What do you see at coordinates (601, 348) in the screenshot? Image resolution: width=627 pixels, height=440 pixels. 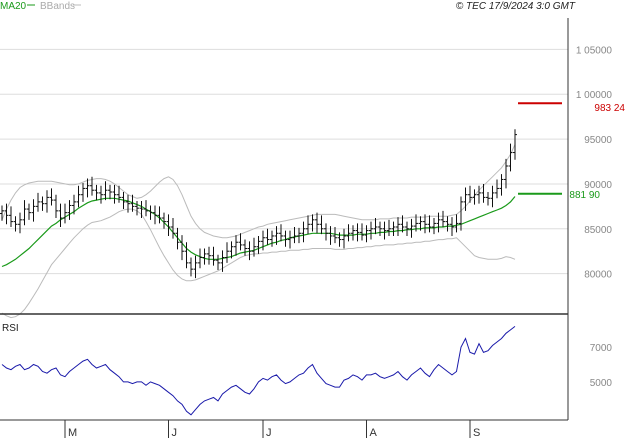 I see `rsi-tick-label: 7000` at bounding box center [601, 348].